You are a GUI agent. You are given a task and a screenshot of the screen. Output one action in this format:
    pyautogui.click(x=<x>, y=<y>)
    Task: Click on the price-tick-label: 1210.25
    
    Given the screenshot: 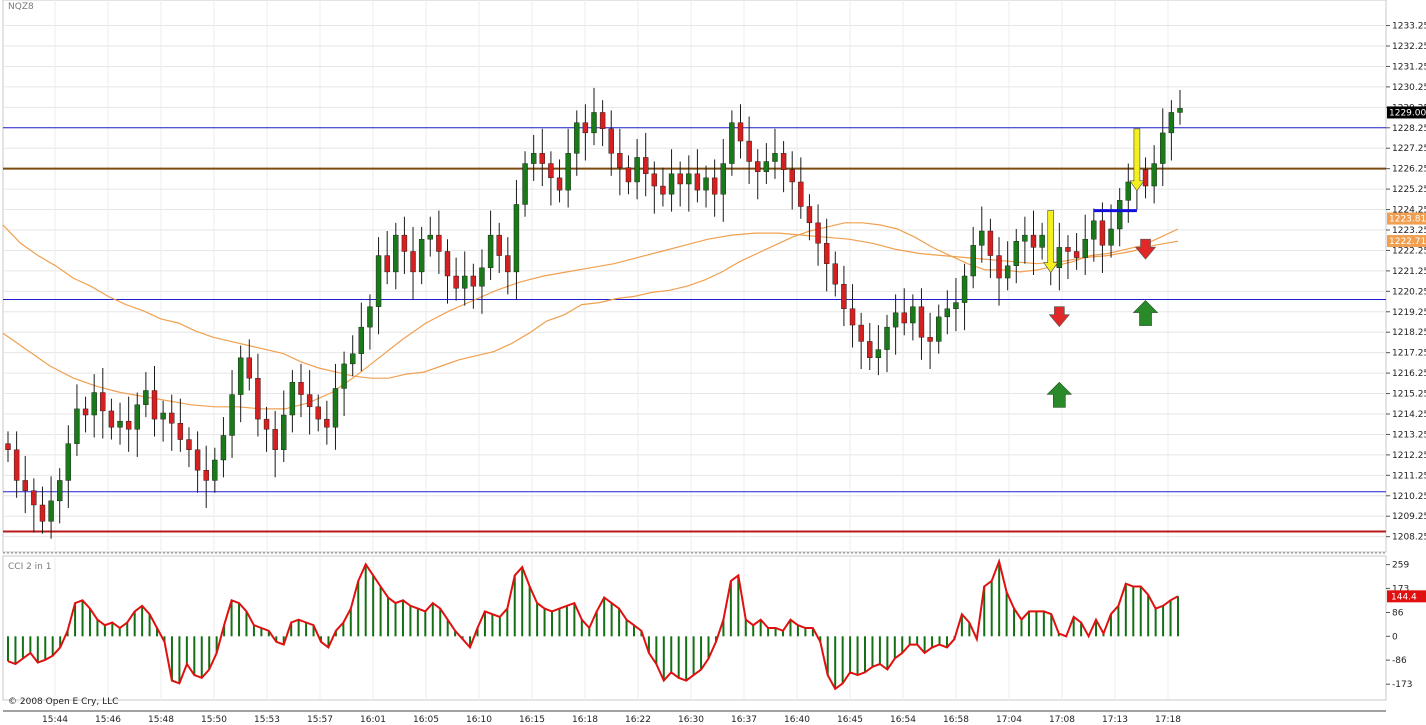 What is the action you would take?
    pyautogui.click(x=1409, y=497)
    